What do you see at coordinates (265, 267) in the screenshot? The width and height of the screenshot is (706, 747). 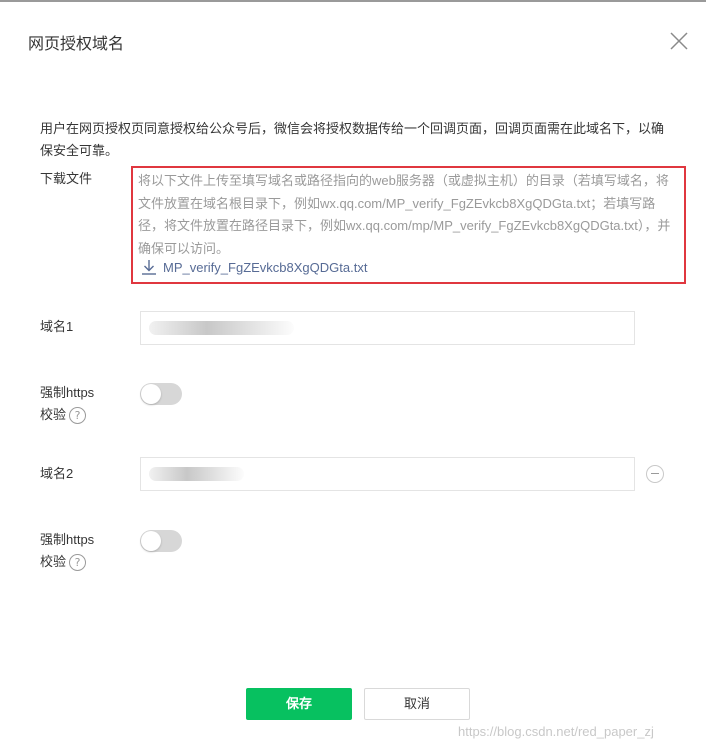 I see `download-file-name: MP_verify_FgZEvkcb8XgQDGta.txt` at bounding box center [265, 267].